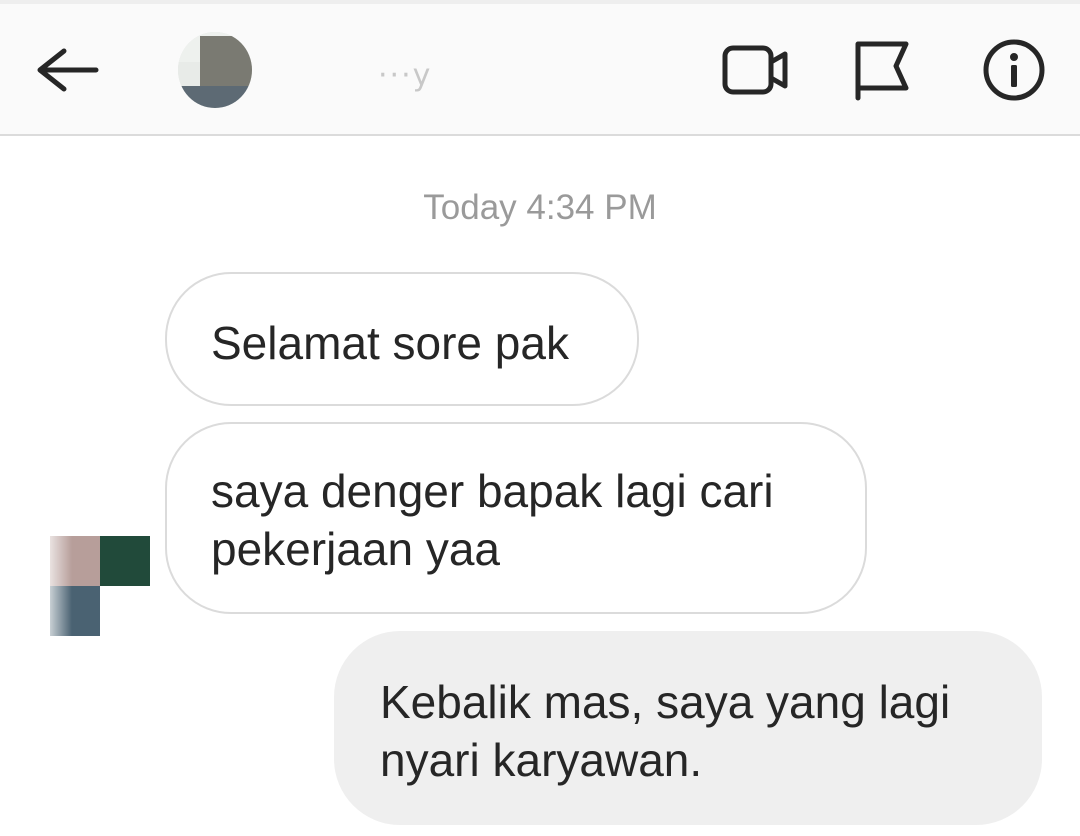 The image size is (1080, 836). I want to click on info-button, so click(1014, 70).